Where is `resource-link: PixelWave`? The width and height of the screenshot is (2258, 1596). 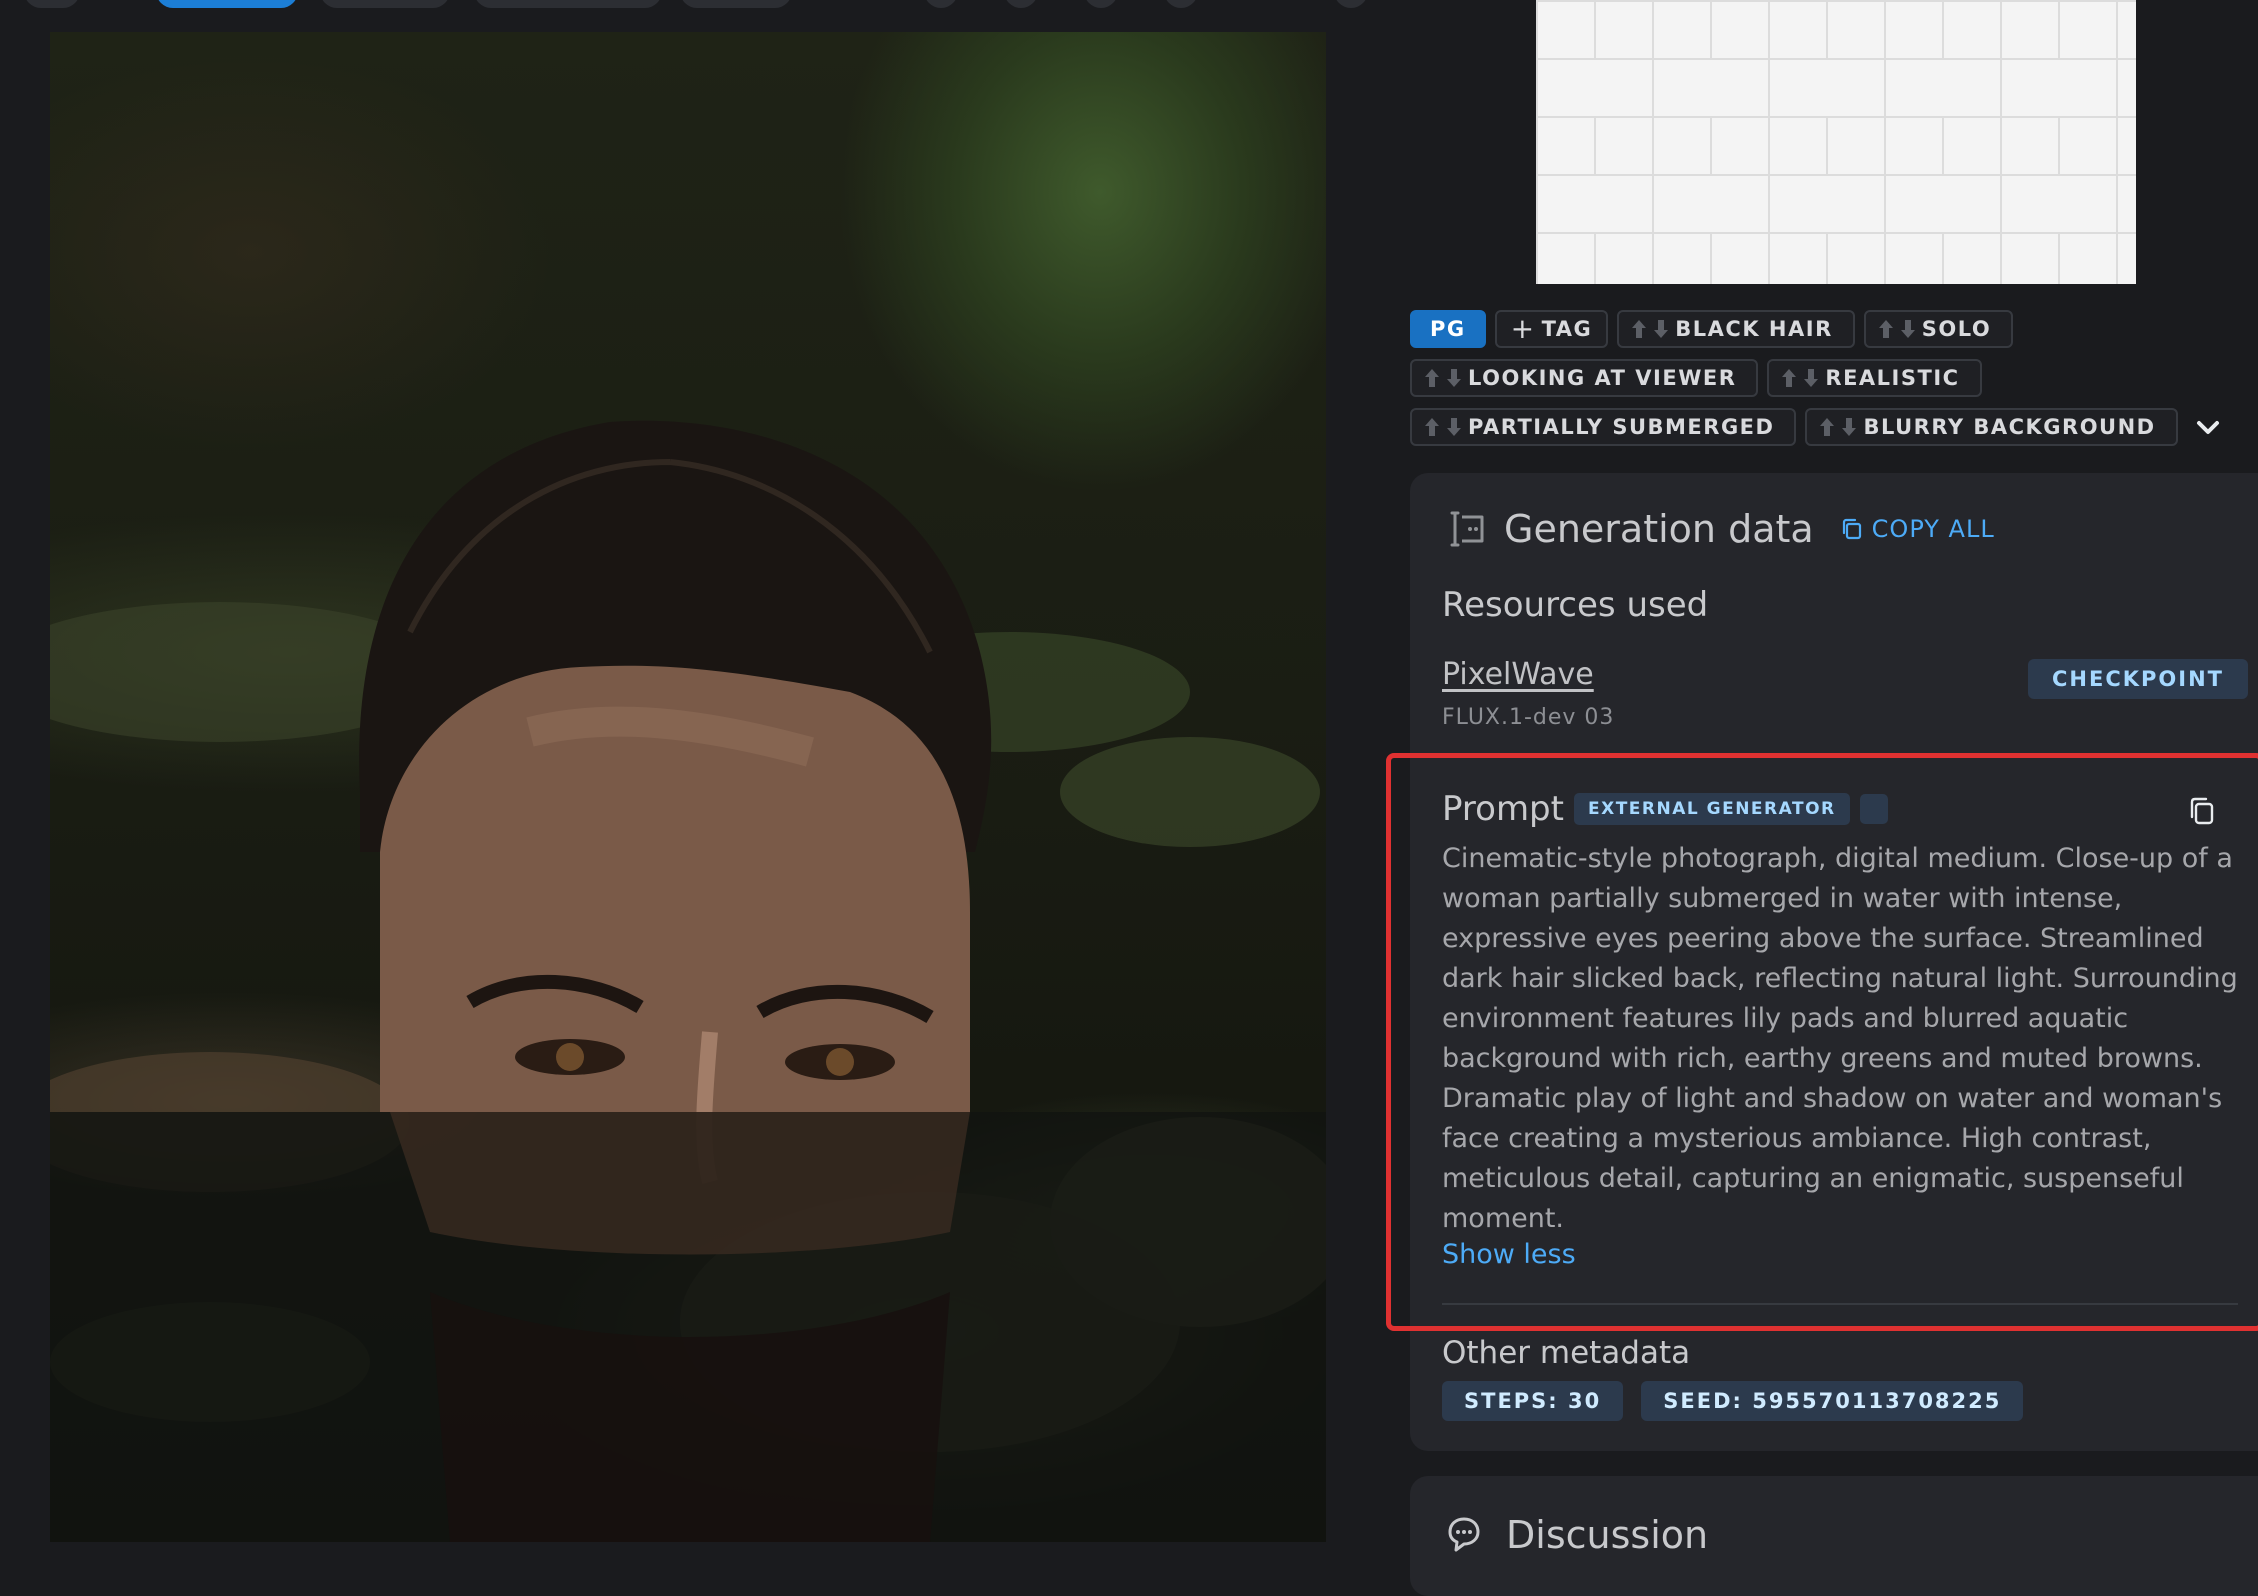
resource-link: PixelWave is located at coordinates (1518, 674).